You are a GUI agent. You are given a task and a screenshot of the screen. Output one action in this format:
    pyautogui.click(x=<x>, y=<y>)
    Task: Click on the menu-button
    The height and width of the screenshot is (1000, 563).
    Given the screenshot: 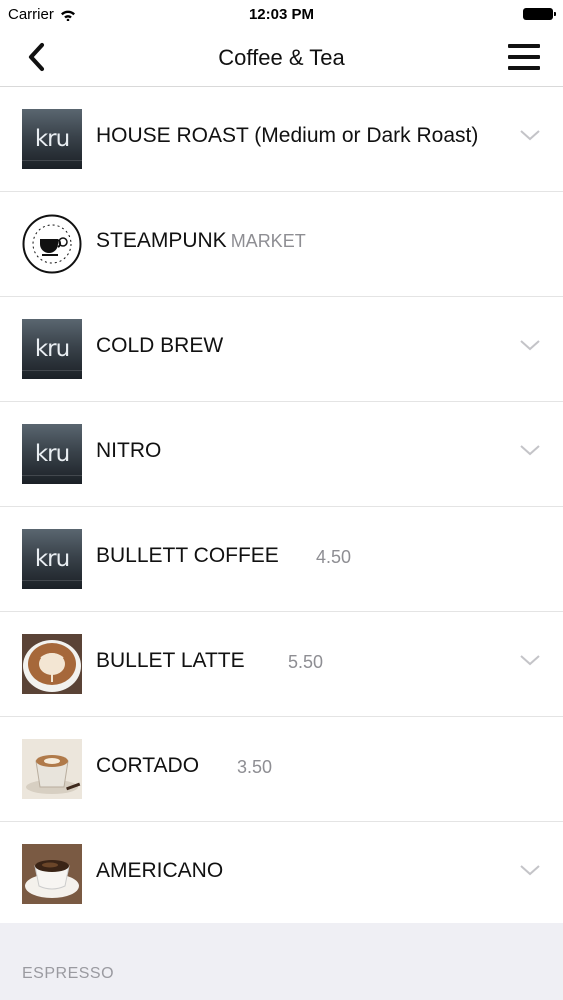 What is the action you would take?
    pyautogui.click(x=524, y=57)
    